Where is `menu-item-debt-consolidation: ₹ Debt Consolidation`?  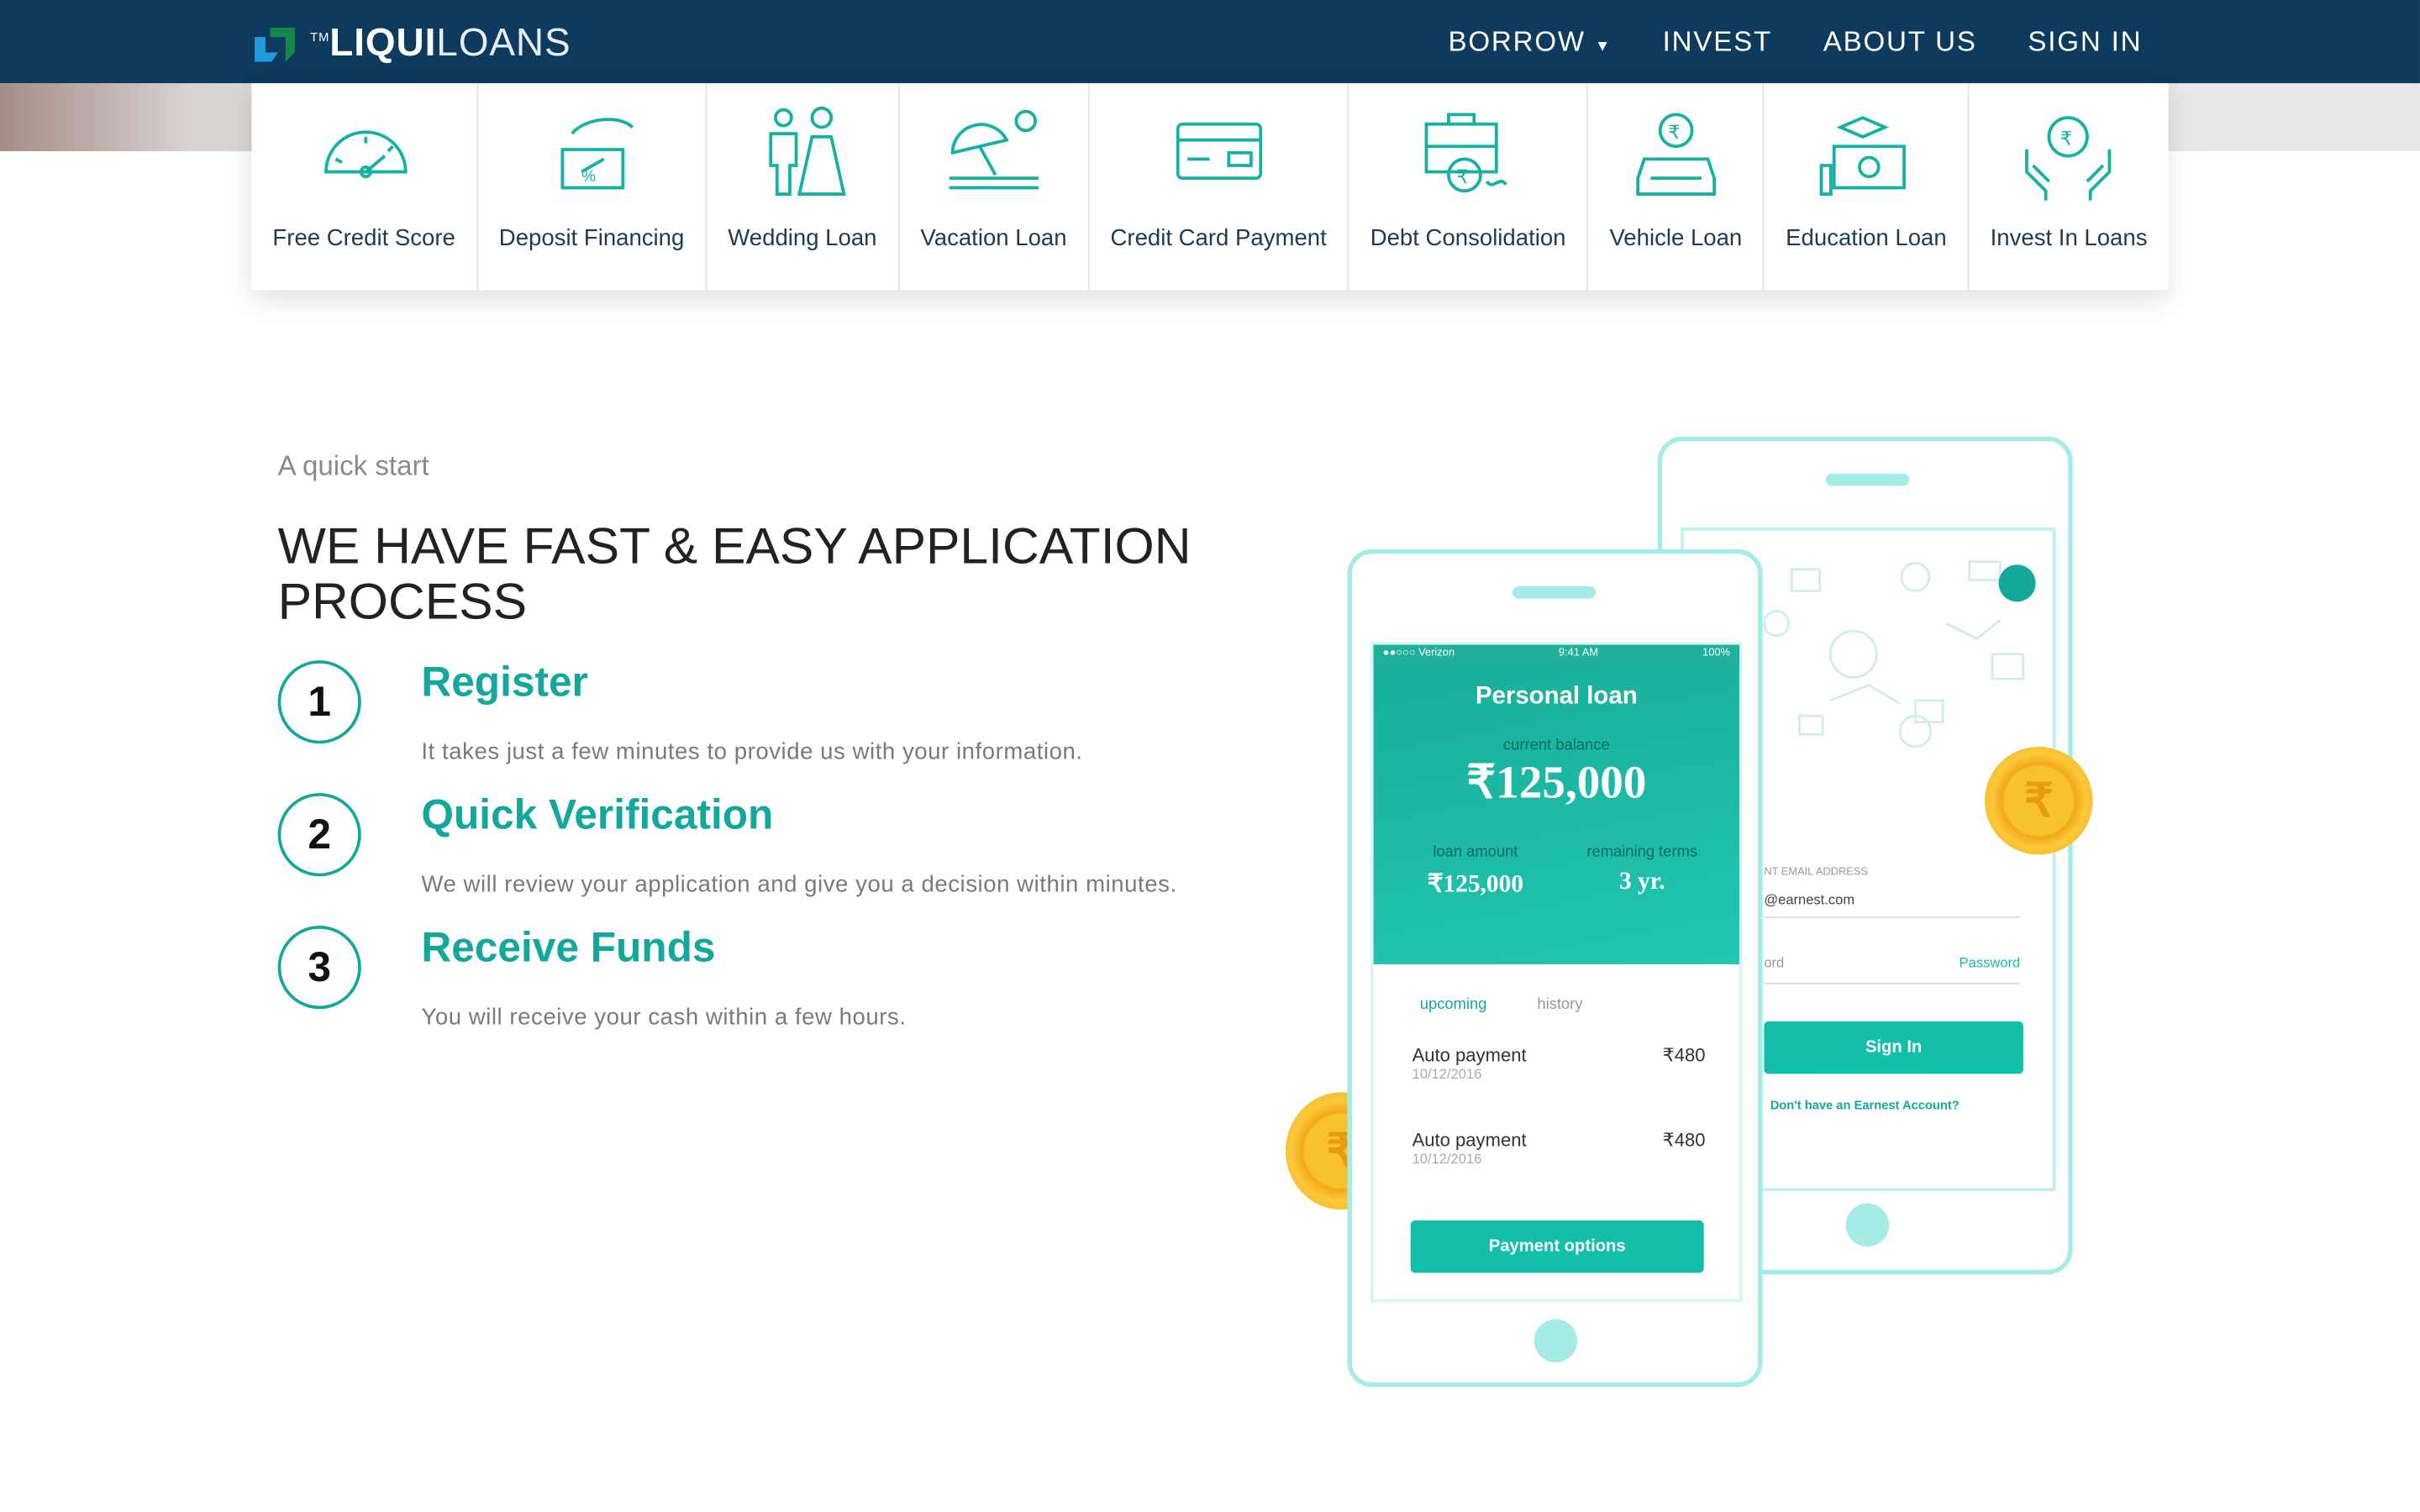 menu-item-debt-consolidation: ₹ Debt Consolidation is located at coordinates (1469, 187).